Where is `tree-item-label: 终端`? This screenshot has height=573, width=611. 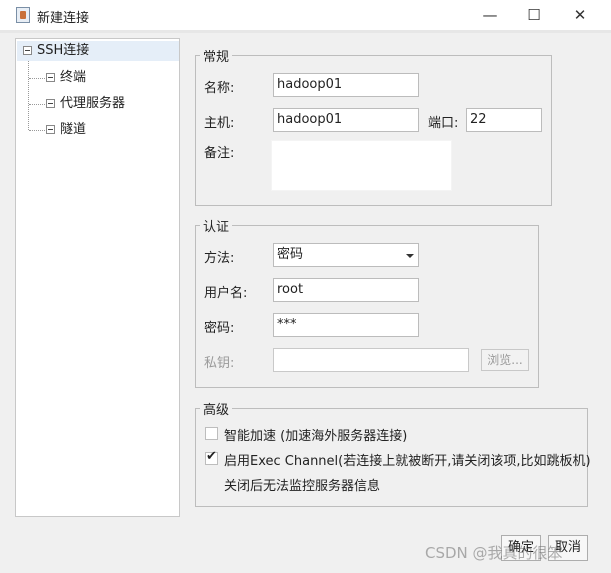 tree-item-label: 终端 is located at coordinates (73, 77).